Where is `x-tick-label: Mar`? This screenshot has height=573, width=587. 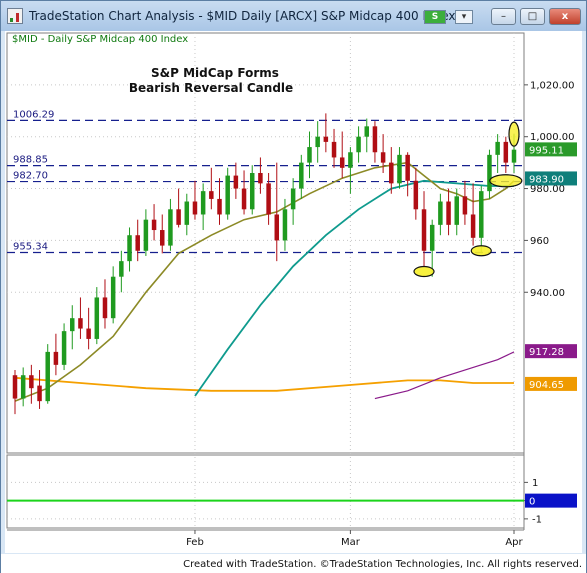
x-tick-label: Mar is located at coordinates (351, 542).